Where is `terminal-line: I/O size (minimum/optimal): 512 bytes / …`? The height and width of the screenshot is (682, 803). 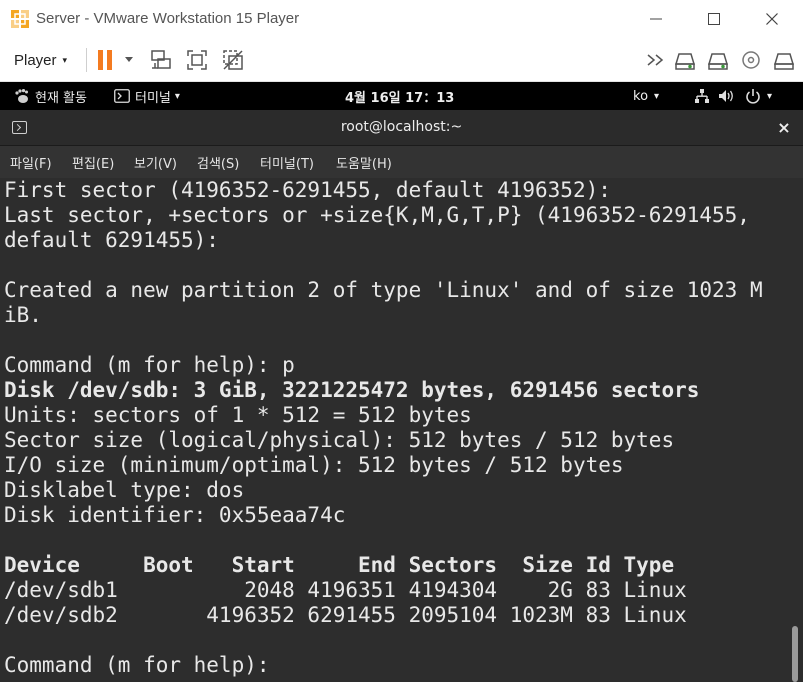 terminal-line: I/O size (minimum/optimal): 512 bytes / … is located at coordinates (314, 465).